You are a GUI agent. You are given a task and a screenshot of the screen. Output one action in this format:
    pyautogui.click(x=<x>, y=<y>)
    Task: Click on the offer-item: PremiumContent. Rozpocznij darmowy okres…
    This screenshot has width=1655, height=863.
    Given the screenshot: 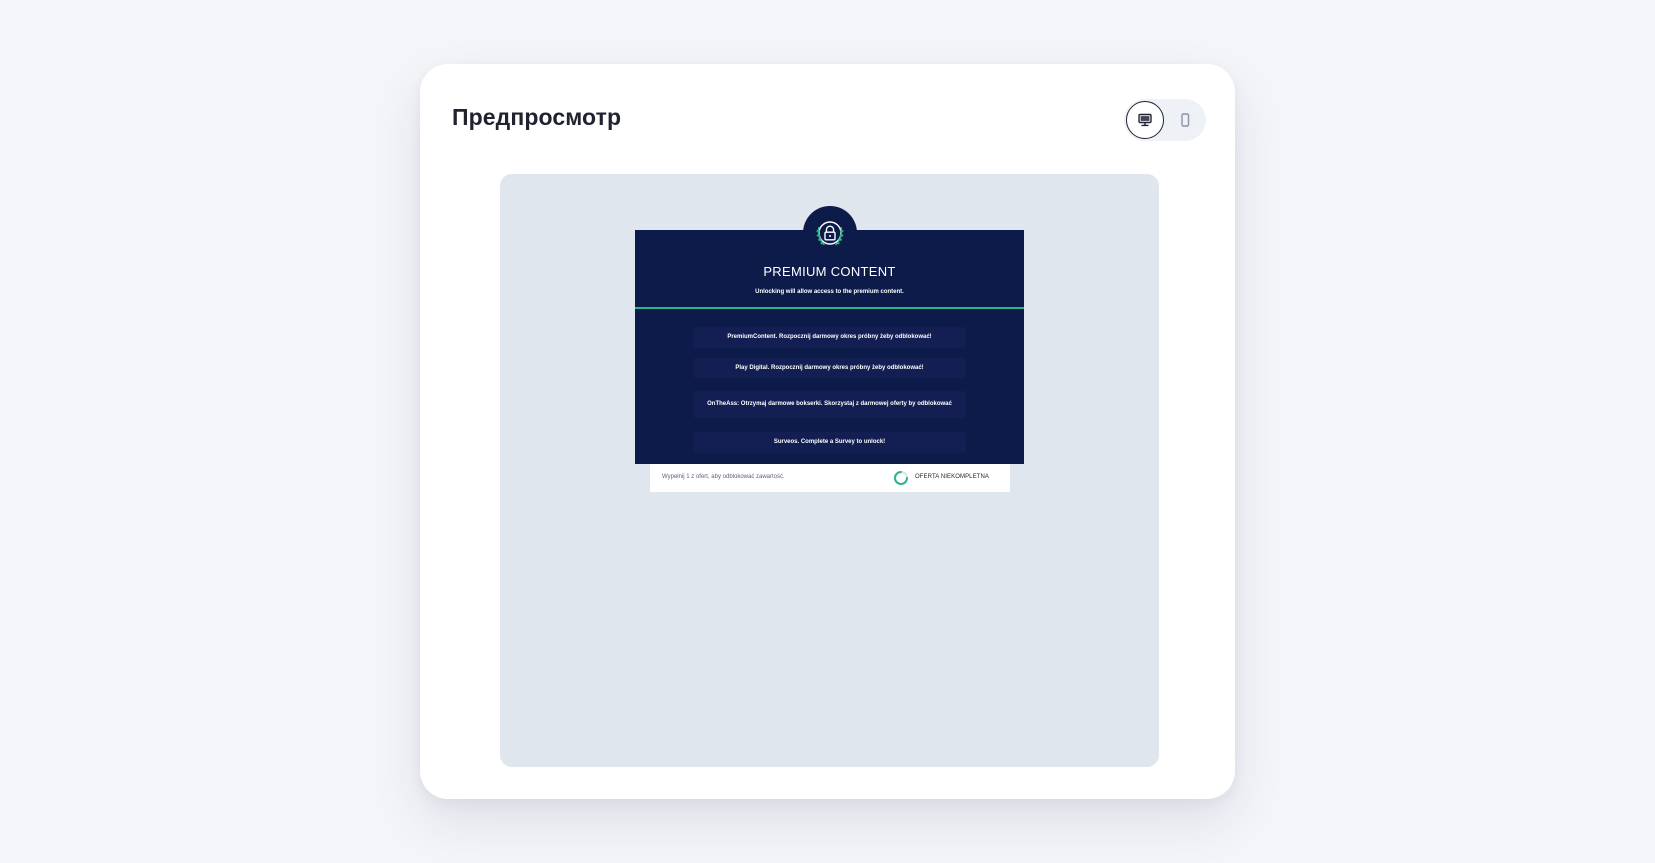 What is the action you would take?
    pyautogui.click(x=829, y=337)
    